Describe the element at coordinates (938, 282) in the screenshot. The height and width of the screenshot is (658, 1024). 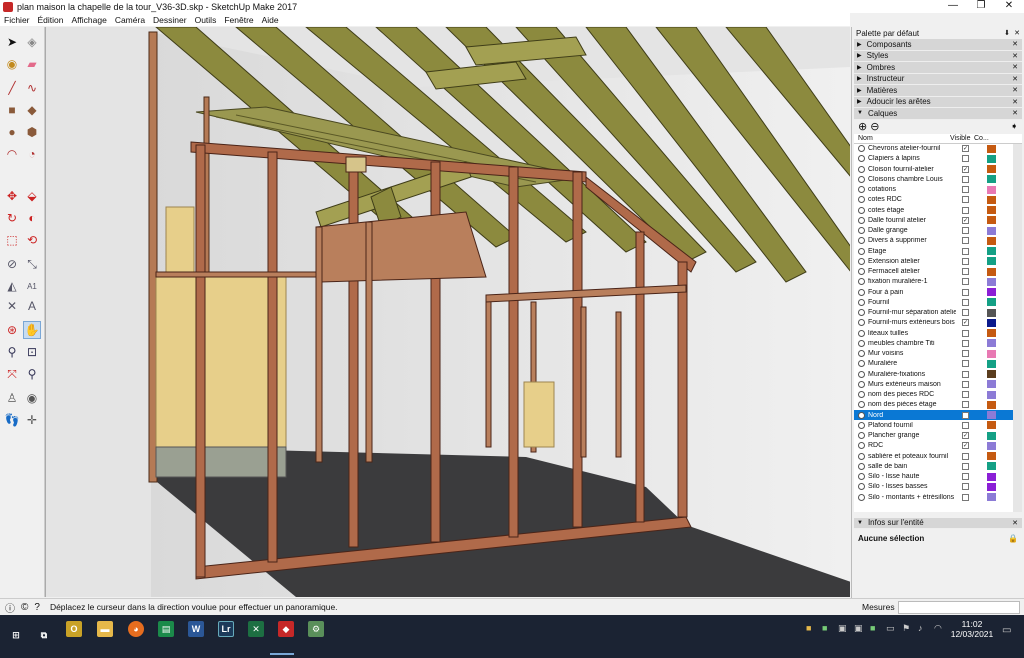
I see `layer-row: fixation muralière-1` at that location.